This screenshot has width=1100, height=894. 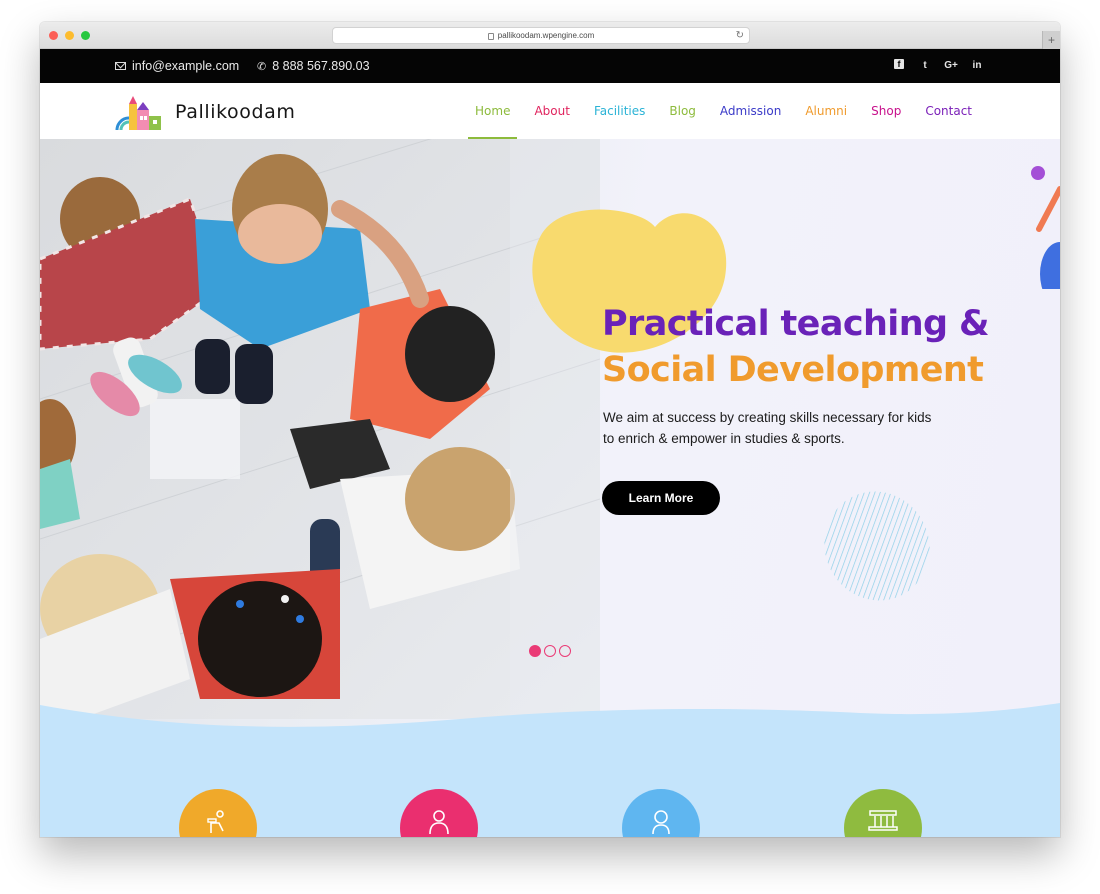 I want to click on twitter-icon: t, so click(x=925, y=65).